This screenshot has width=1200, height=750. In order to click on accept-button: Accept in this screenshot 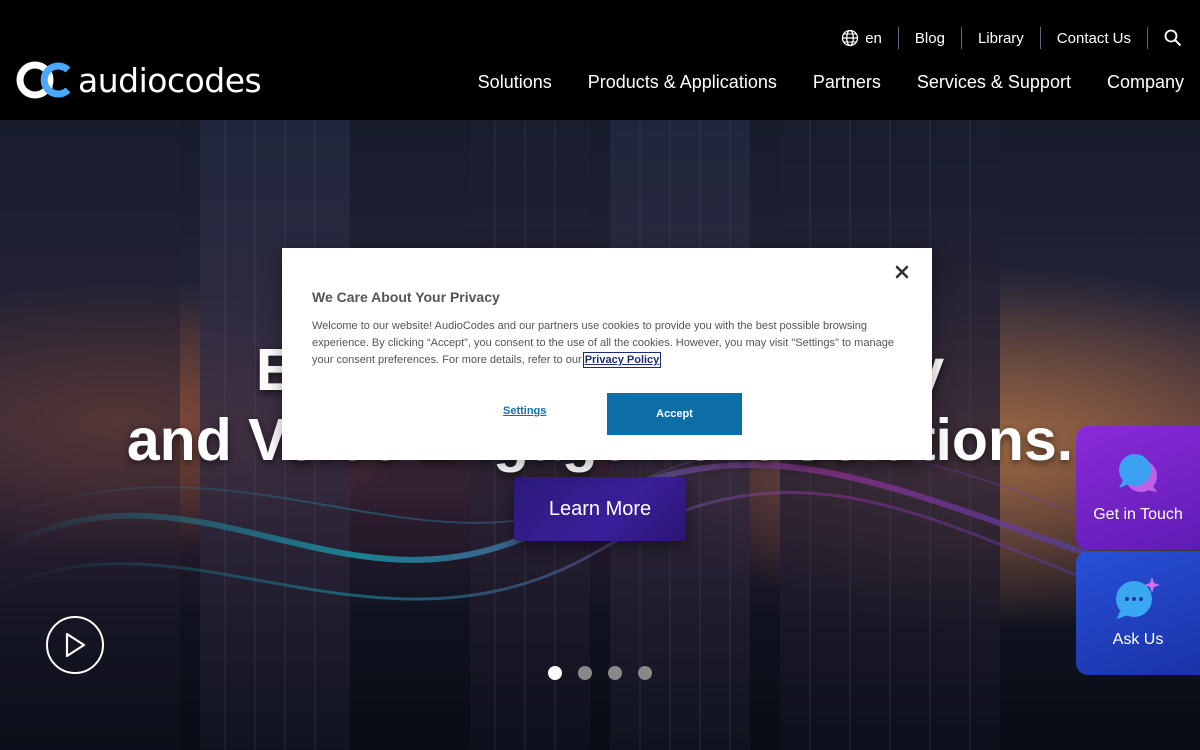, I will do `click(674, 414)`.